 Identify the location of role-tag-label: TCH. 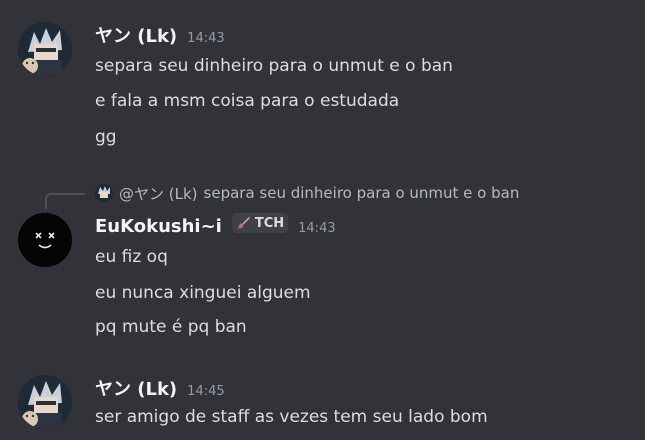
(269, 223).